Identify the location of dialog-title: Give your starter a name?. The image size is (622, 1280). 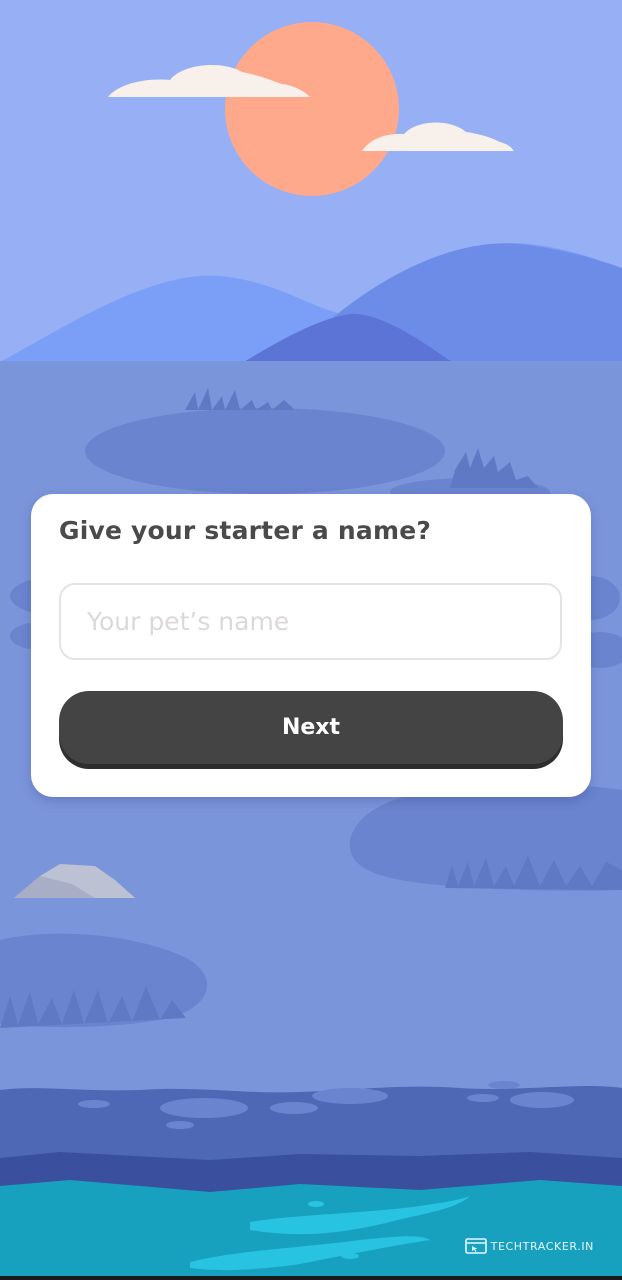
(245, 530).